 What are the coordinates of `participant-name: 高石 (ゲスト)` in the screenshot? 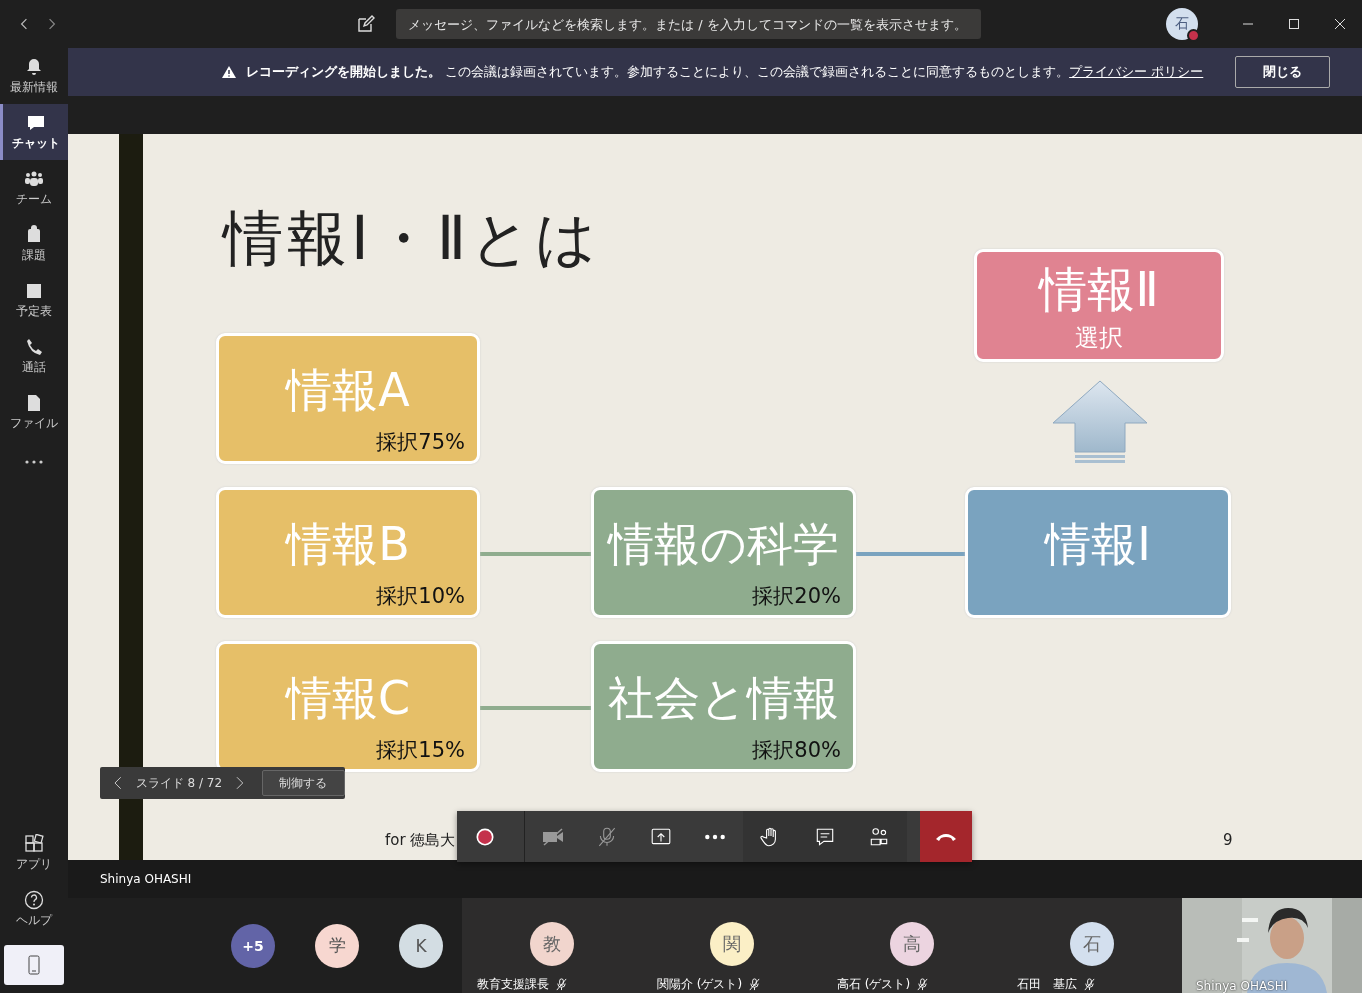 It's located at (874, 984).